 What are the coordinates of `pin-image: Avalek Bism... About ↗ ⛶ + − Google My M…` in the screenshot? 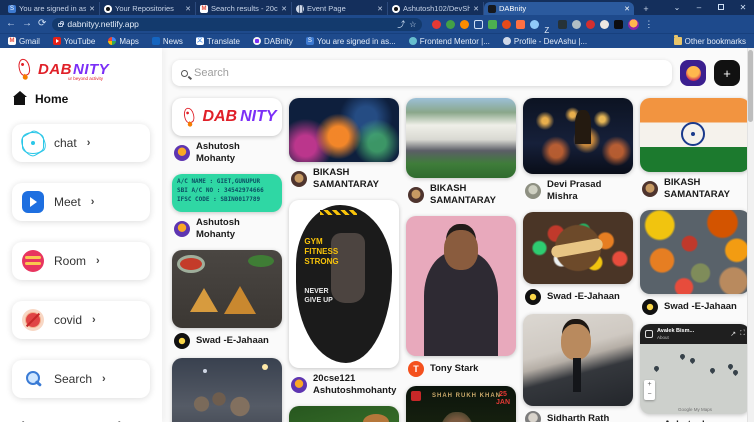 It's located at (695, 368).